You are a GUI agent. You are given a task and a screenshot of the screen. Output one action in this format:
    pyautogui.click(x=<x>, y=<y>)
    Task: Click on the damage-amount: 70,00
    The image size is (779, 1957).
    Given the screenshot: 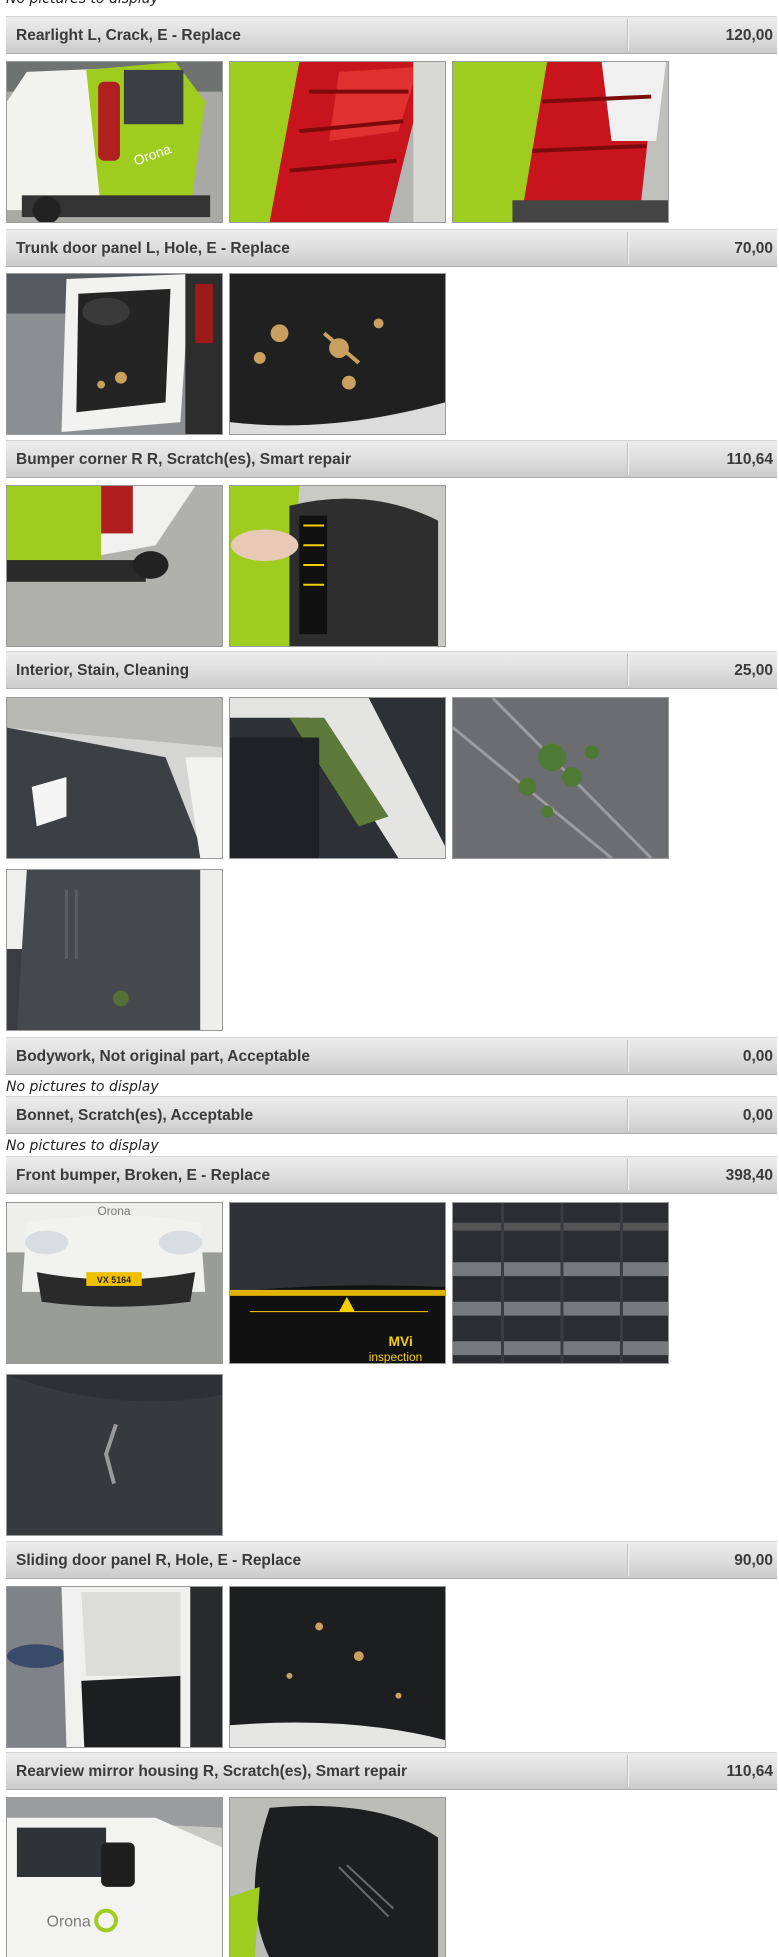 What is the action you would take?
    pyautogui.click(x=753, y=248)
    